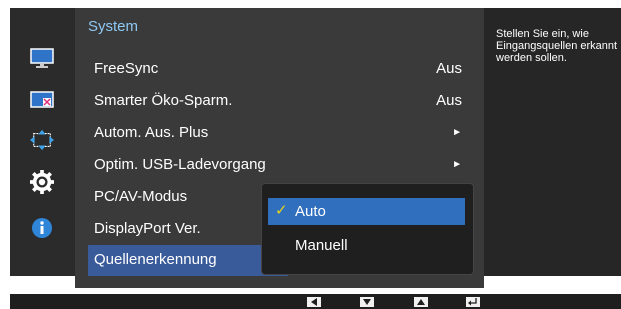  I want to click on menu-item-usb-charging: Optim. USB-Ladevorgang ►, so click(279, 165).